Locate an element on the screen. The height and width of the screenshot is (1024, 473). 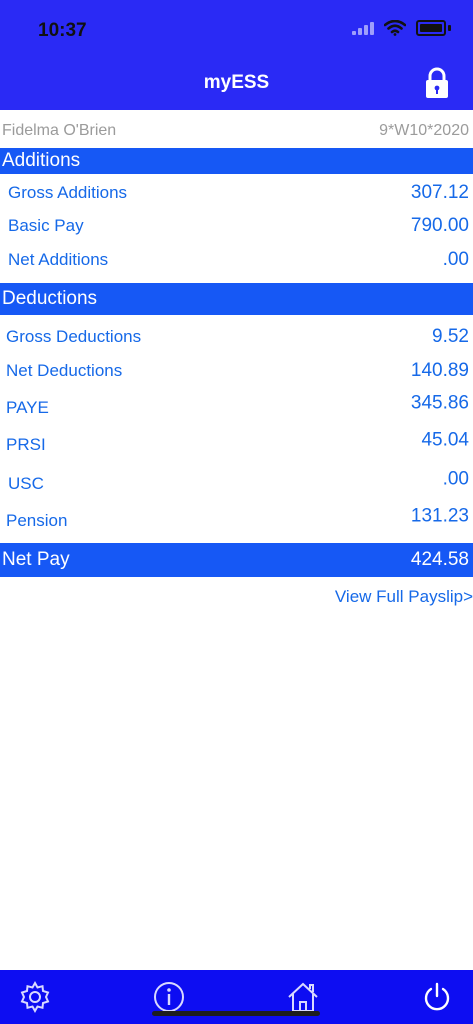
row-label: Pension is located at coordinates (37, 520).